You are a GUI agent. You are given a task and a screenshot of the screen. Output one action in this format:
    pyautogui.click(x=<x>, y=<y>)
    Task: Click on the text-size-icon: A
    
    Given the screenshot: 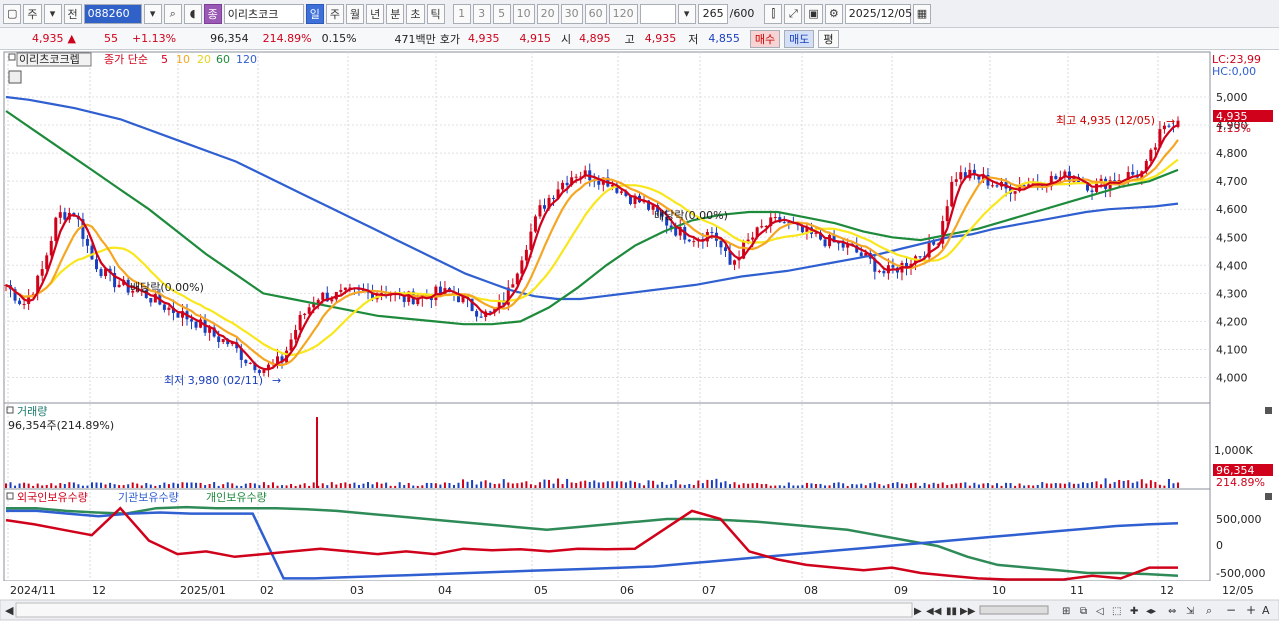 What is the action you would take?
    pyautogui.click(x=1266, y=610)
    